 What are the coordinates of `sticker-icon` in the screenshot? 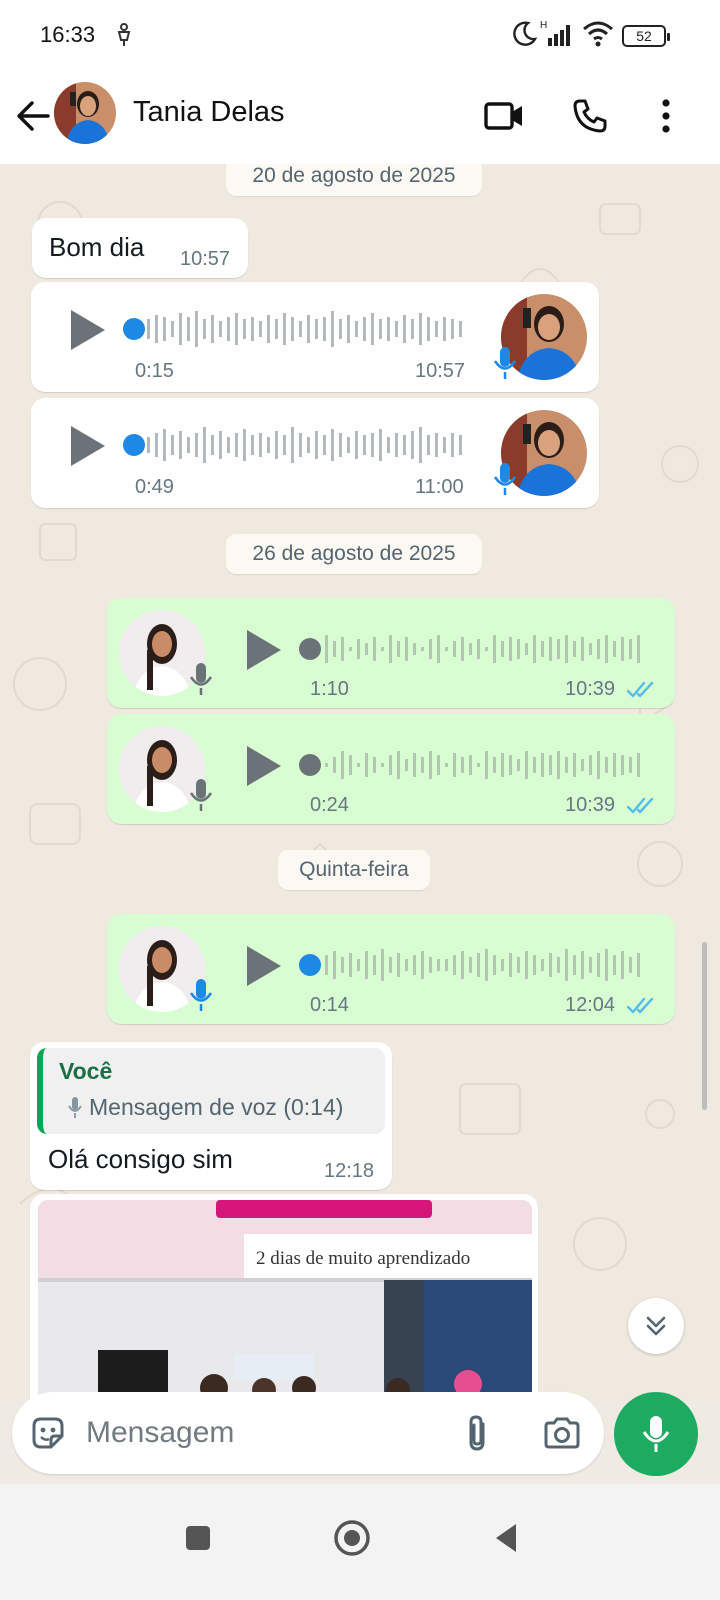 It's located at (48, 1433).